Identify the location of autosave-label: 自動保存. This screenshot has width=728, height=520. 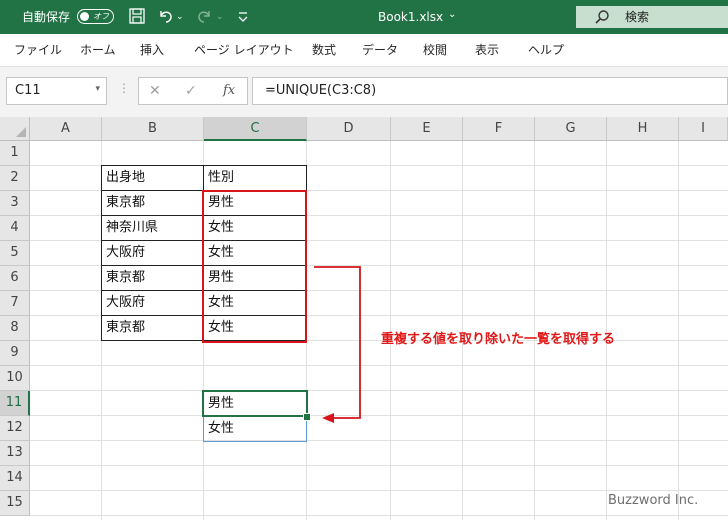
(46, 17).